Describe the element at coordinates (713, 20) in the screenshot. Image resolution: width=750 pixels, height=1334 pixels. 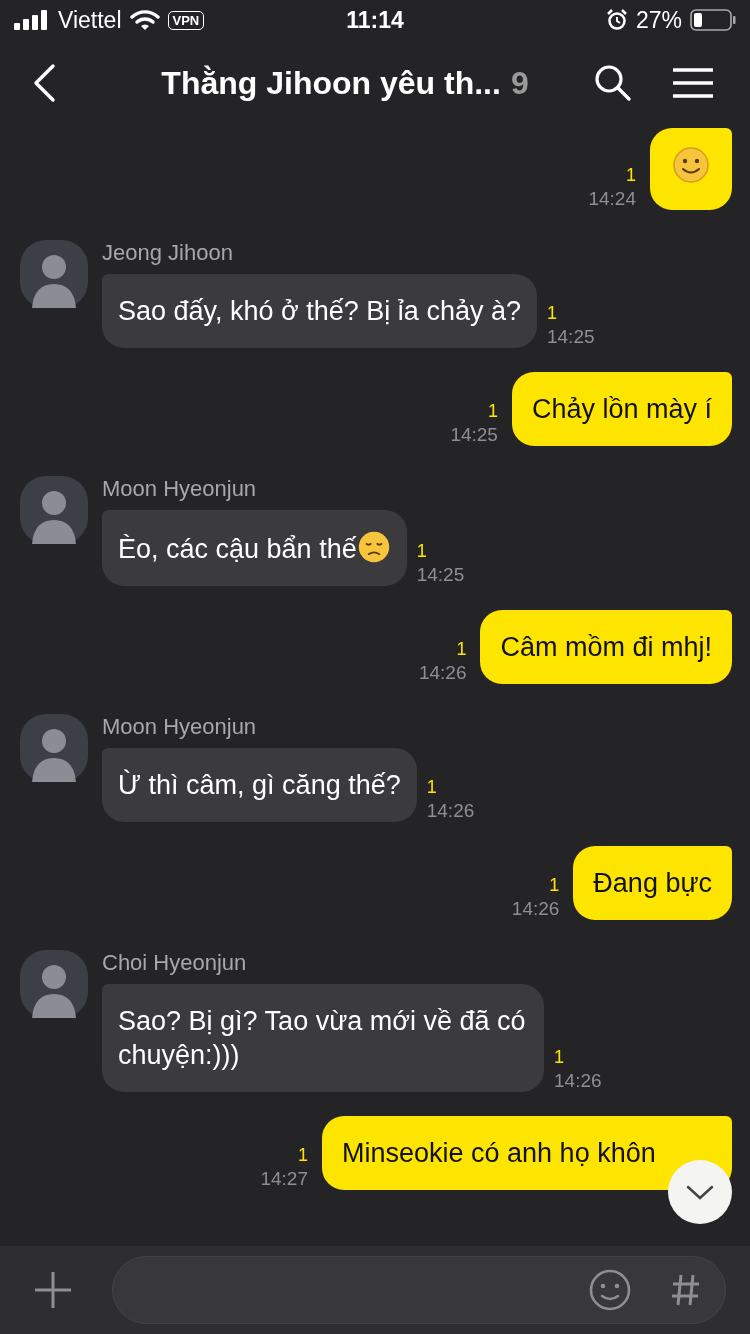
I see `battery-icon` at that location.